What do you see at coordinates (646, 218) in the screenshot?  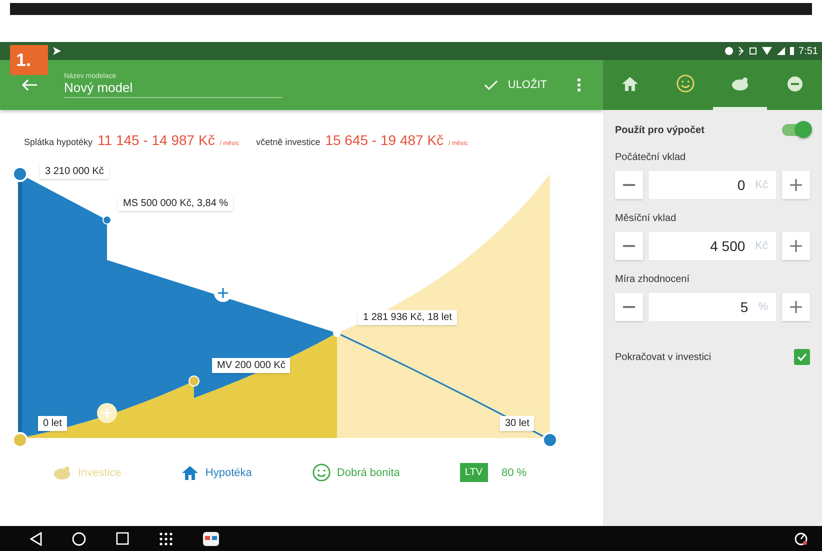 I see `field-label: Měsíční vklad` at bounding box center [646, 218].